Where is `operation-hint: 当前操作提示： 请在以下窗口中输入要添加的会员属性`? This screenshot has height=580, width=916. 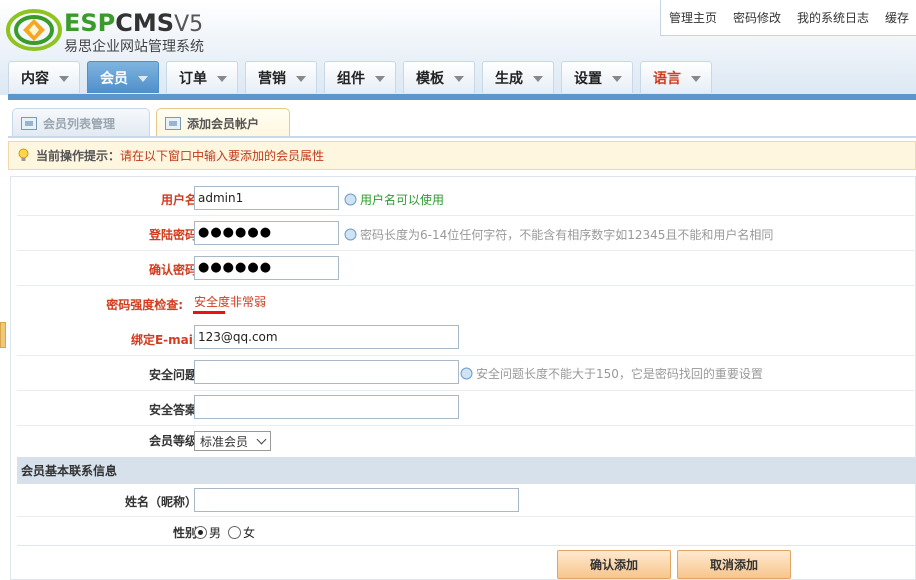 operation-hint: 当前操作提示： 请在以下窗口中输入要添加的会员属性 is located at coordinates (462, 155).